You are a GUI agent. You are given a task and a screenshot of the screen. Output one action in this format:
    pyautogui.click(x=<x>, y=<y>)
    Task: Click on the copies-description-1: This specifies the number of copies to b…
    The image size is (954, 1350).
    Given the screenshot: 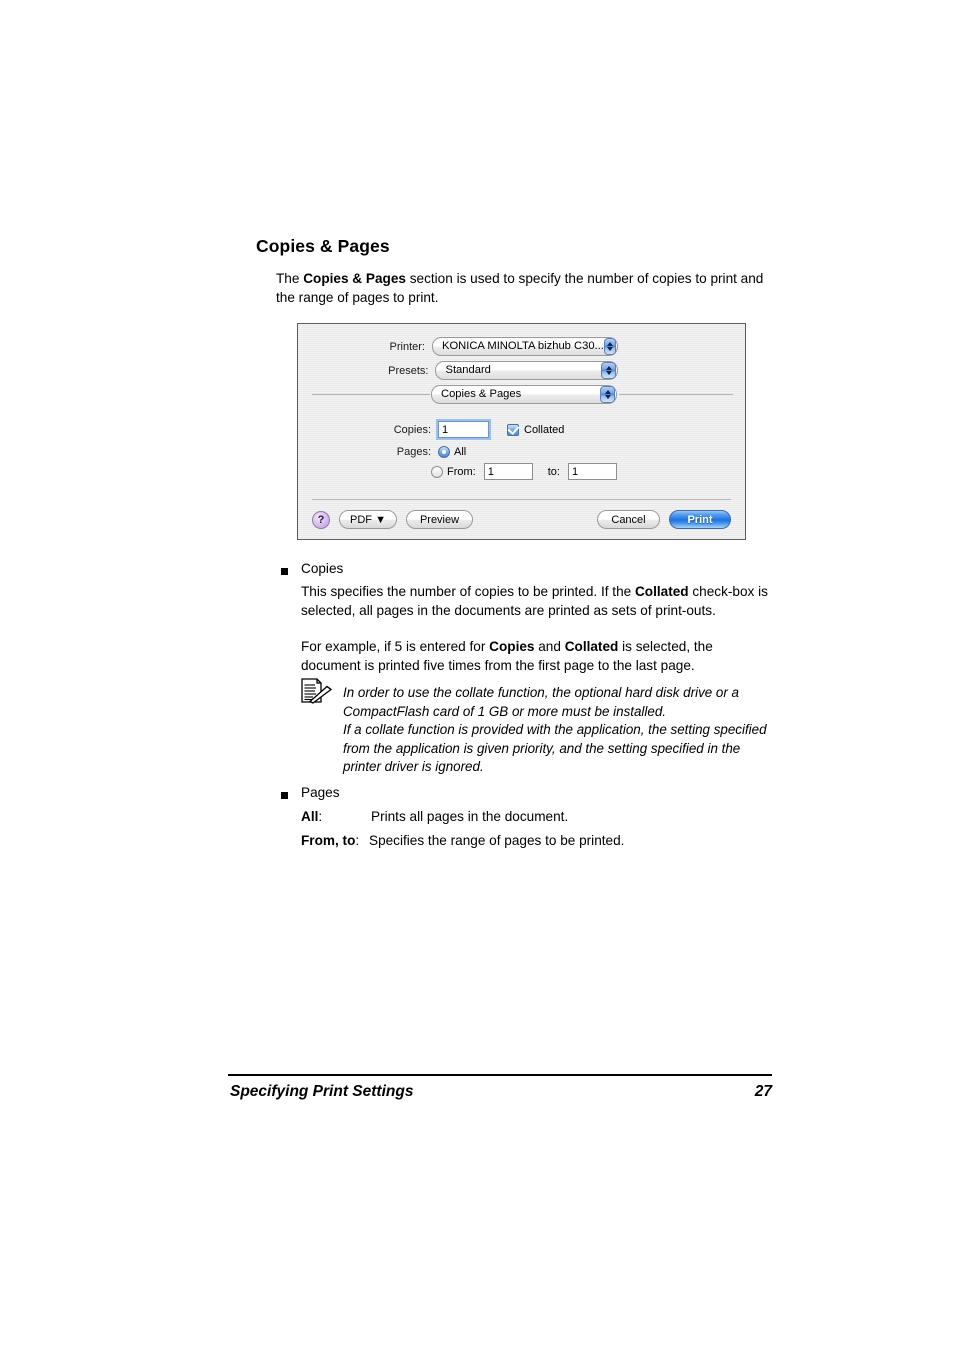 What is the action you would take?
    pyautogui.click(x=536, y=601)
    